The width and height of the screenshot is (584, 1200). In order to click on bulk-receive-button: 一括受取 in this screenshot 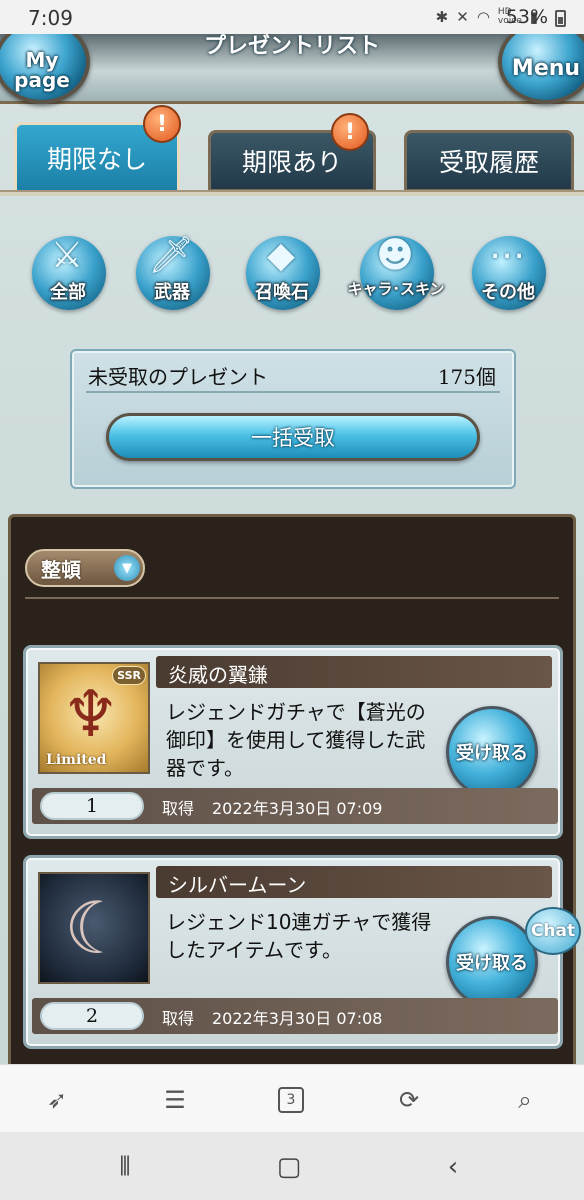, I will do `click(293, 437)`.